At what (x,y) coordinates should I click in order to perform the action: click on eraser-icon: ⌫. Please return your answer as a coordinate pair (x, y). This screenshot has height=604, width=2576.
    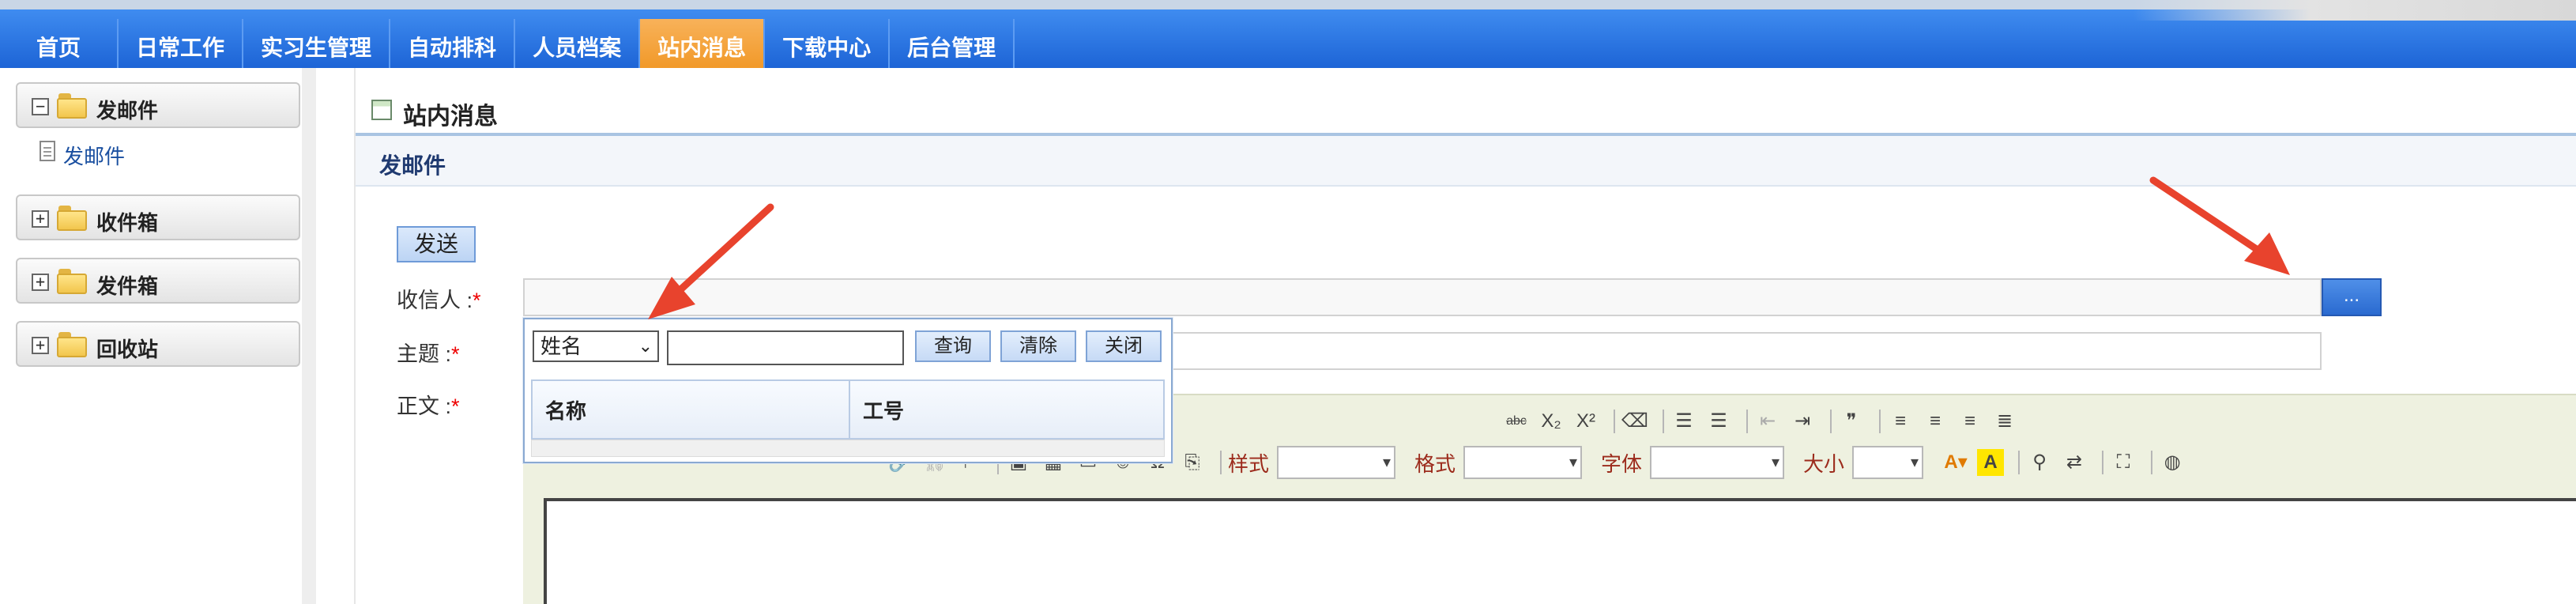
    Looking at the image, I should click on (1634, 421).